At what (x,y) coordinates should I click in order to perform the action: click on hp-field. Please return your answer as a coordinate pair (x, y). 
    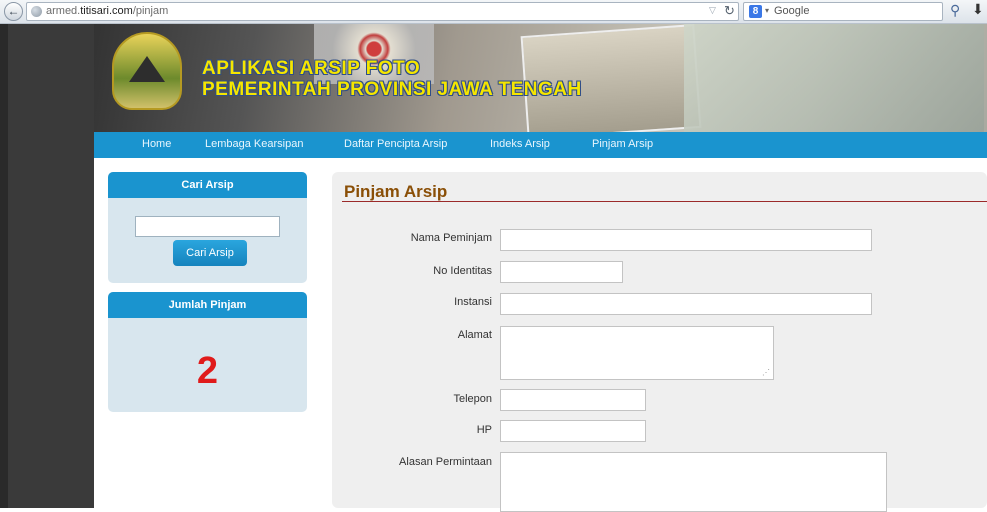
    Looking at the image, I should click on (573, 431).